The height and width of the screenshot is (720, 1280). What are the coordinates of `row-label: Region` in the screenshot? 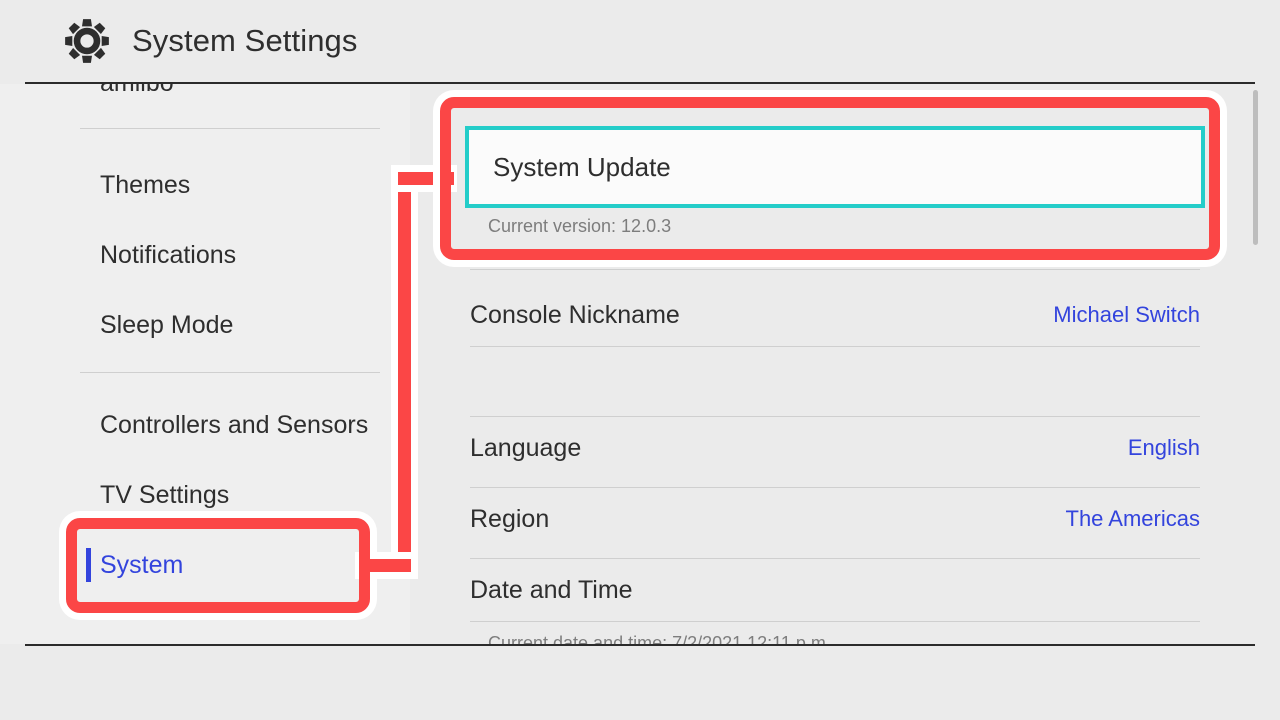 It's located at (510, 518).